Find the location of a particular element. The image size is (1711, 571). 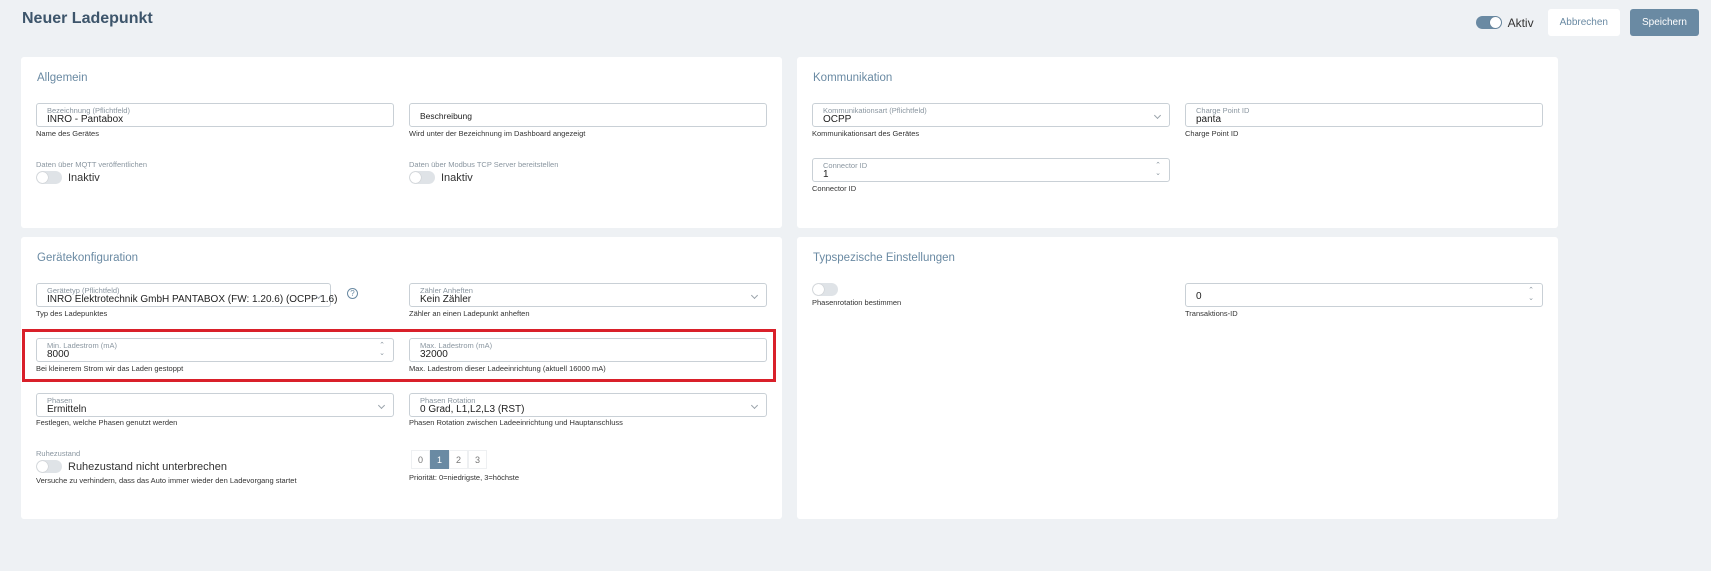

device-type-hint: Typ des Ladepunktes is located at coordinates (72, 313).